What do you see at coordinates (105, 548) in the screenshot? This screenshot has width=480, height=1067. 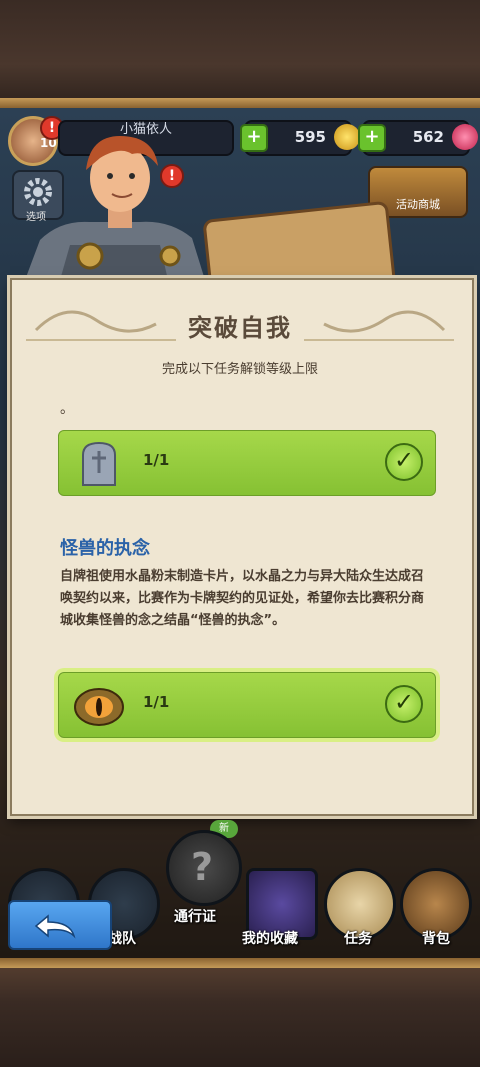 I see `section-title: 怪兽的执念` at bounding box center [105, 548].